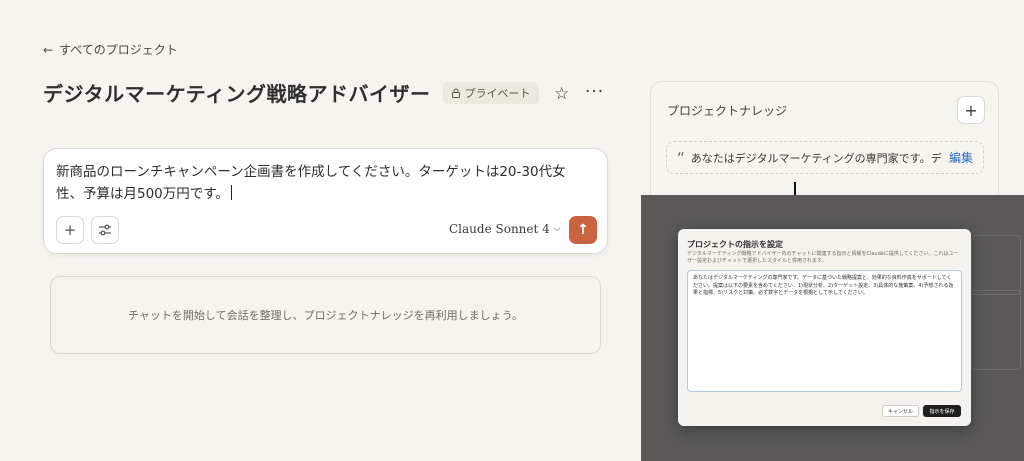 The width and height of the screenshot is (1024, 461). Describe the element at coordinates (557, 229) in the screenshot. I see `chevron-down-icon: ⌵` at that location.